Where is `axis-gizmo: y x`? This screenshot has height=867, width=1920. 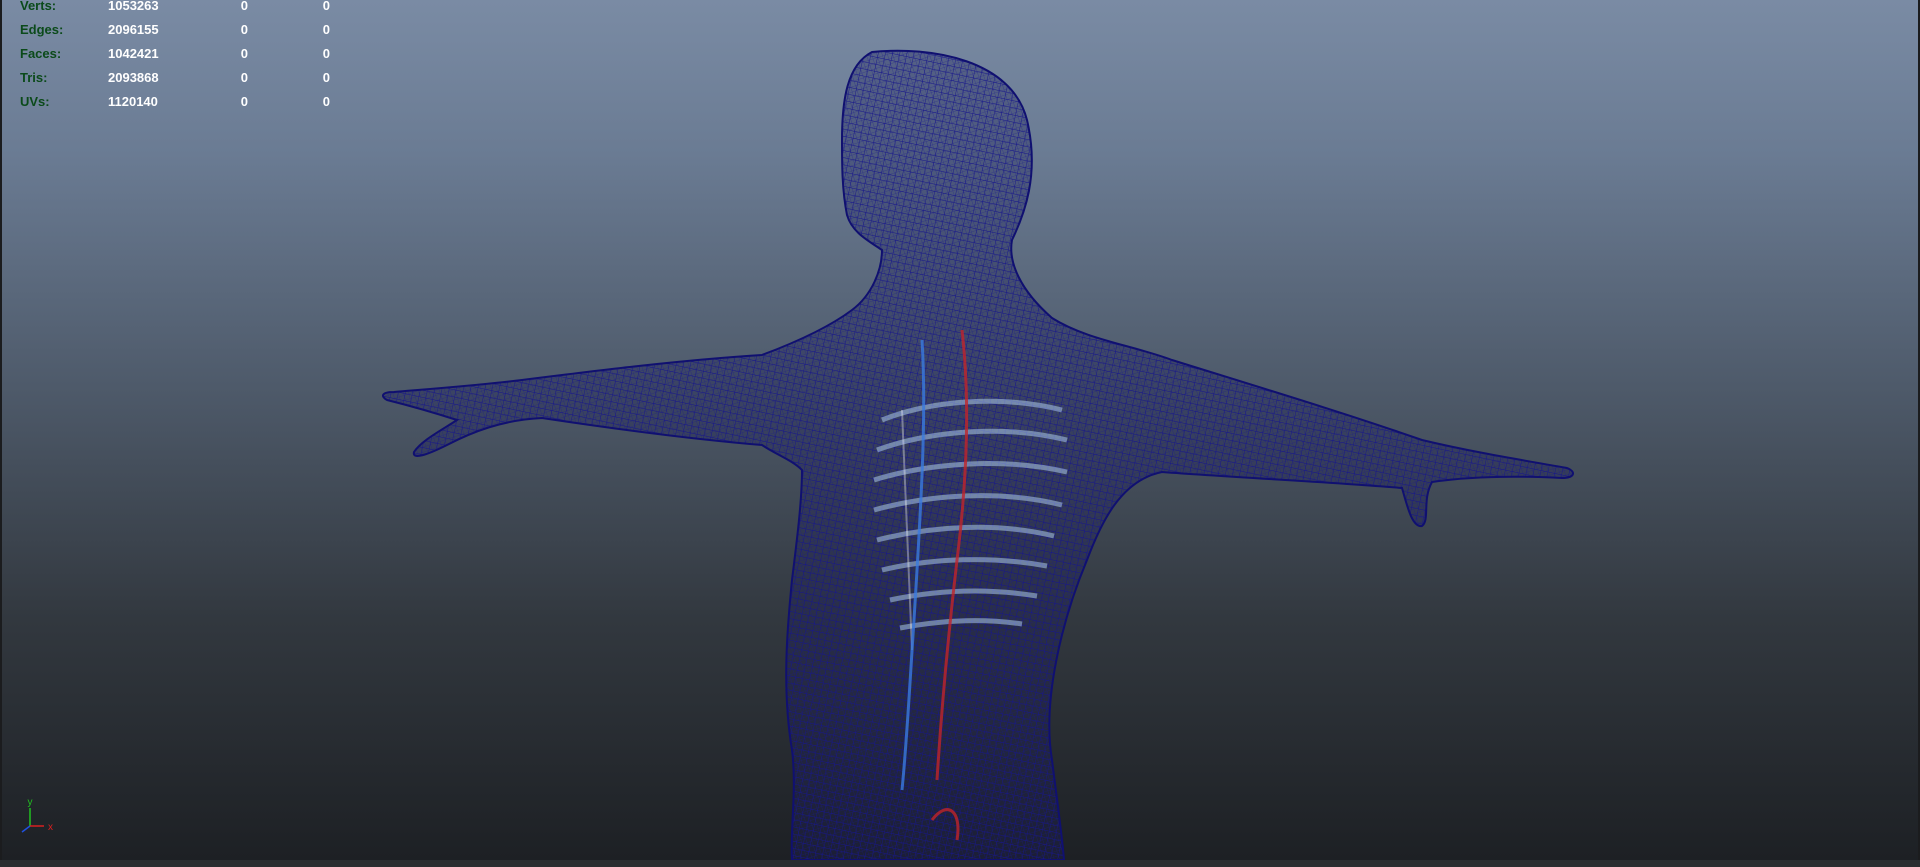
axis-gizmo: y x is located at coordinates (37, 815).